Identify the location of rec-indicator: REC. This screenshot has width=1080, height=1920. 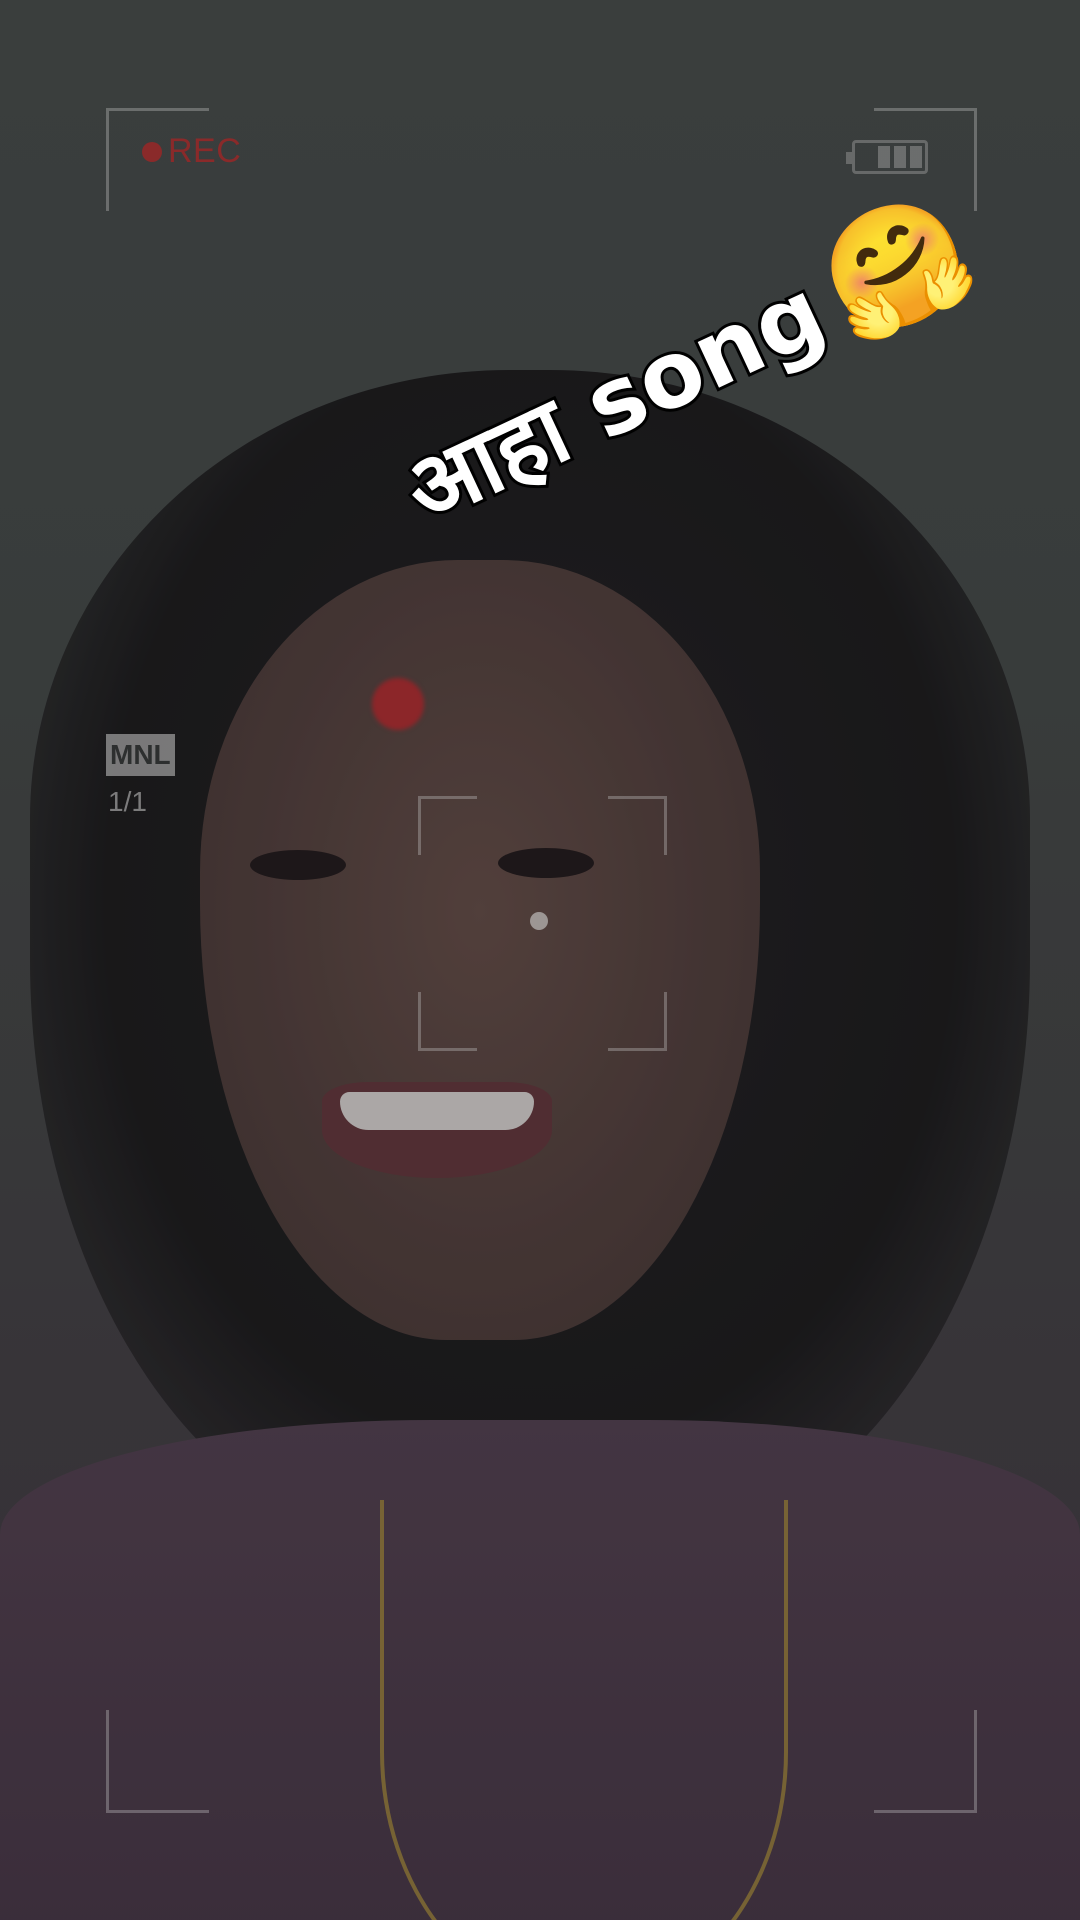
(191, 151).